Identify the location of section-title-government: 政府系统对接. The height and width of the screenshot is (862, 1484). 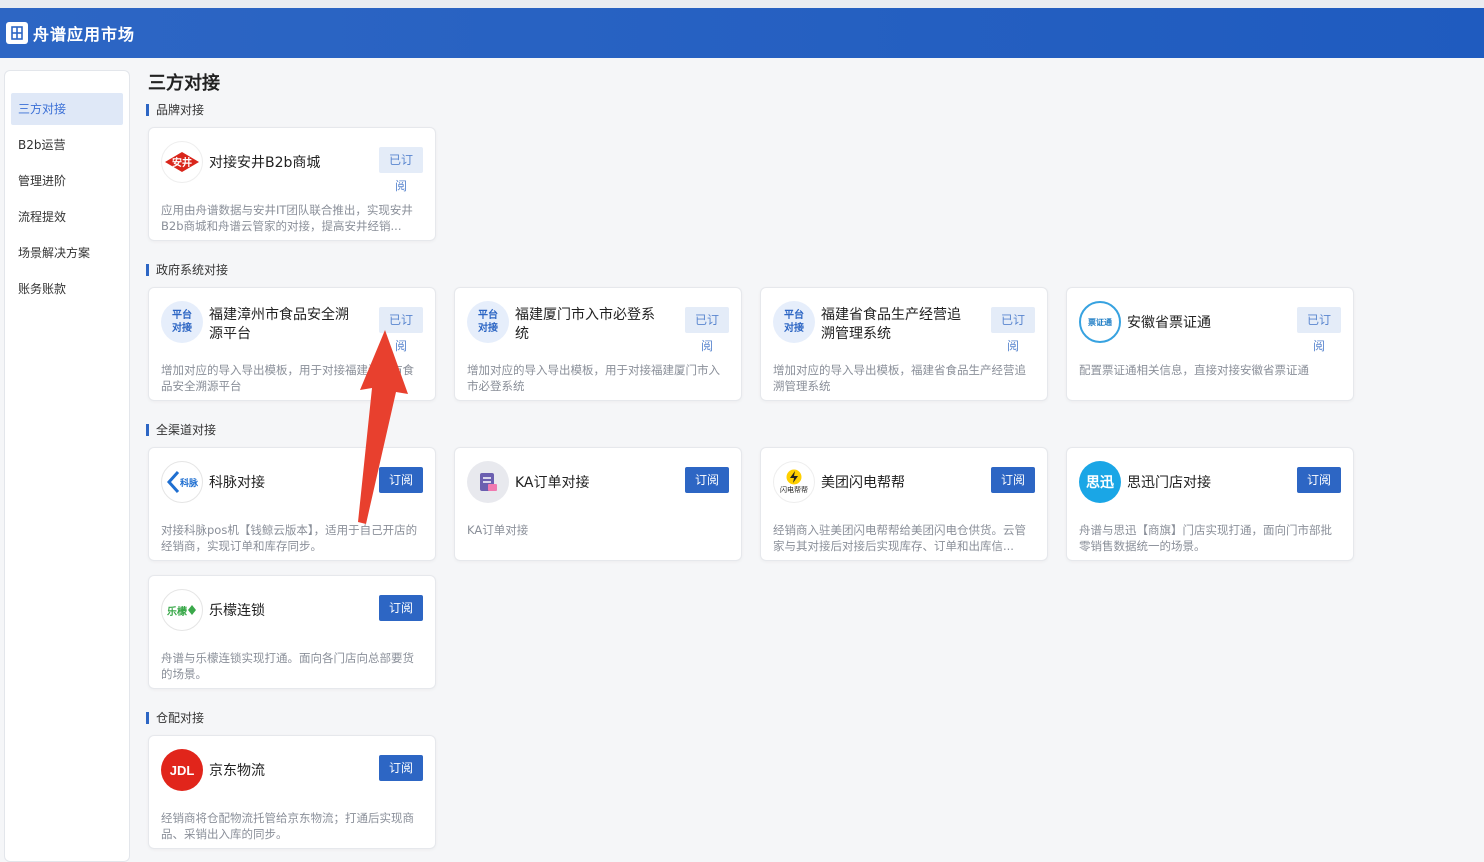
(187, 270).